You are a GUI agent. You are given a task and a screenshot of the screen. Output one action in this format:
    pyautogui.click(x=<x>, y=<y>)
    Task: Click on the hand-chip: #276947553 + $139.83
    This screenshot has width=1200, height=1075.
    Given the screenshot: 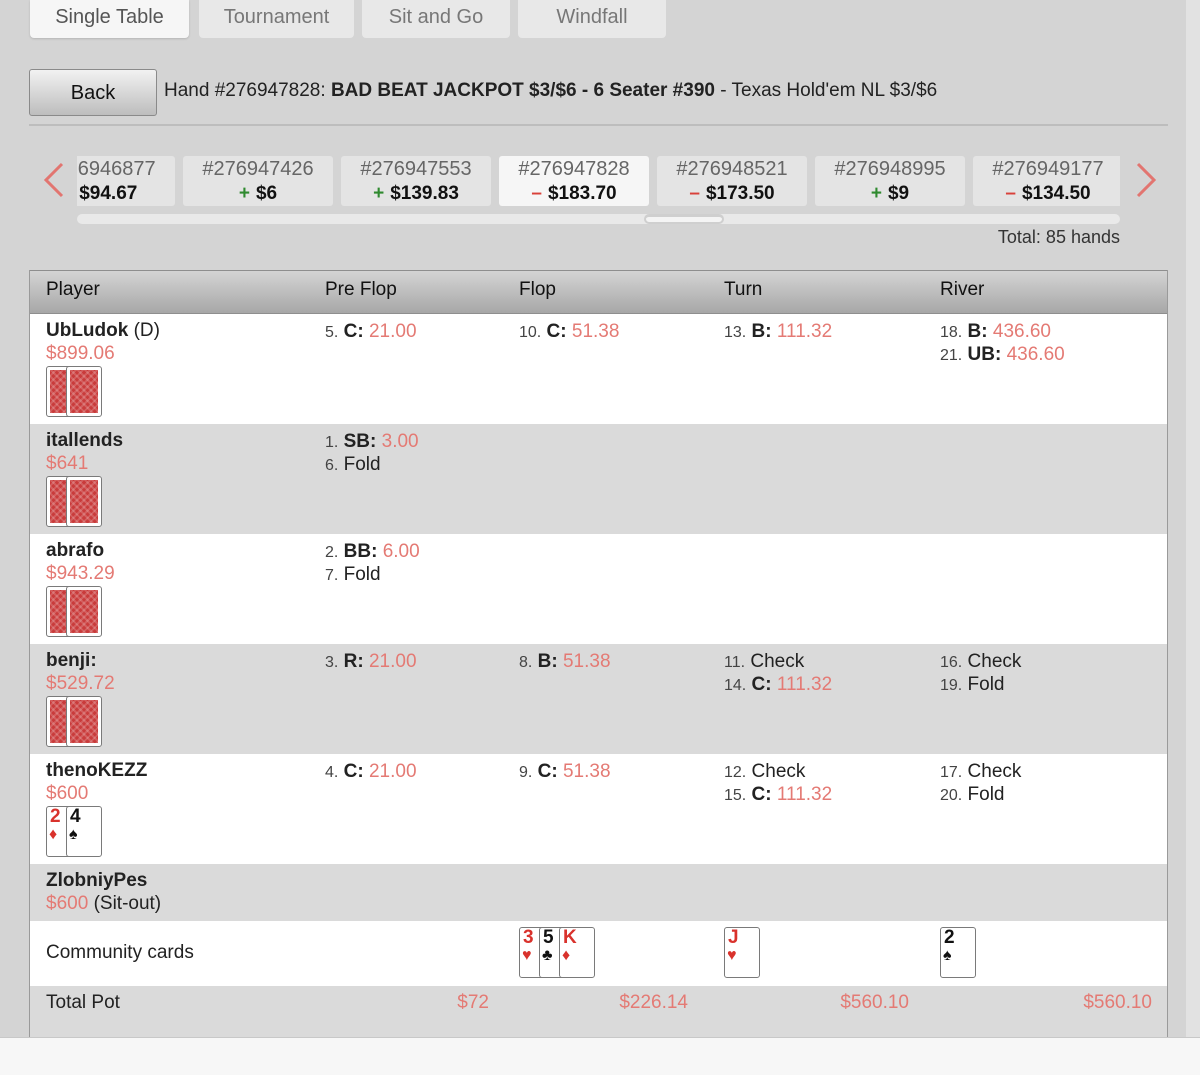 What is the action you would take?
    pyautogui.click(x=416, y=181)
    